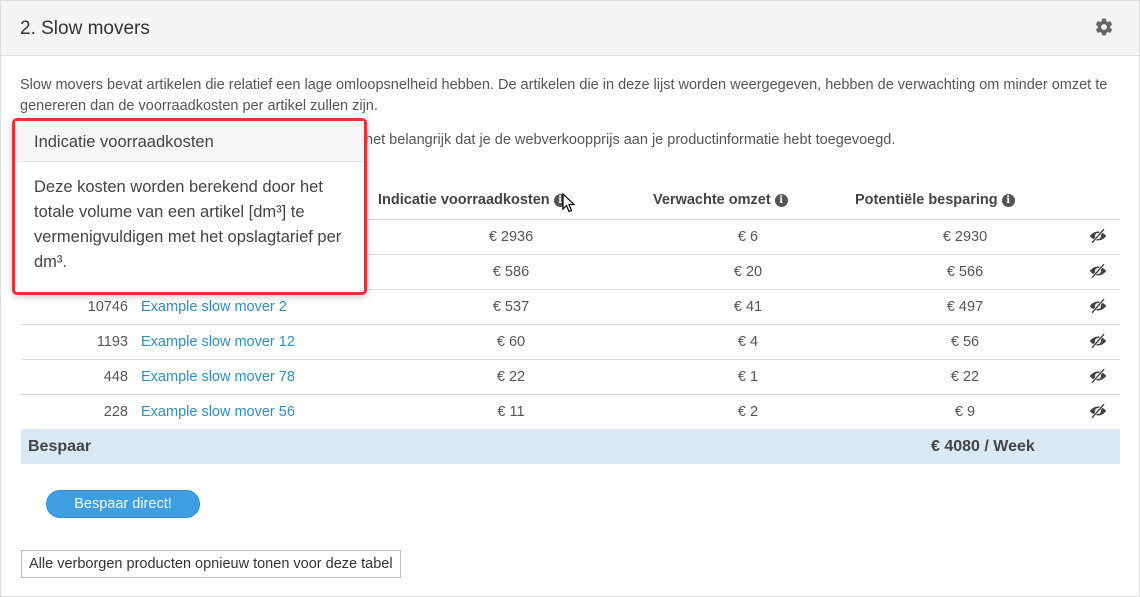 The height and width of the screenshot is (597, 1140). I want to click on row-saving: € 2930, so click(965, 237).